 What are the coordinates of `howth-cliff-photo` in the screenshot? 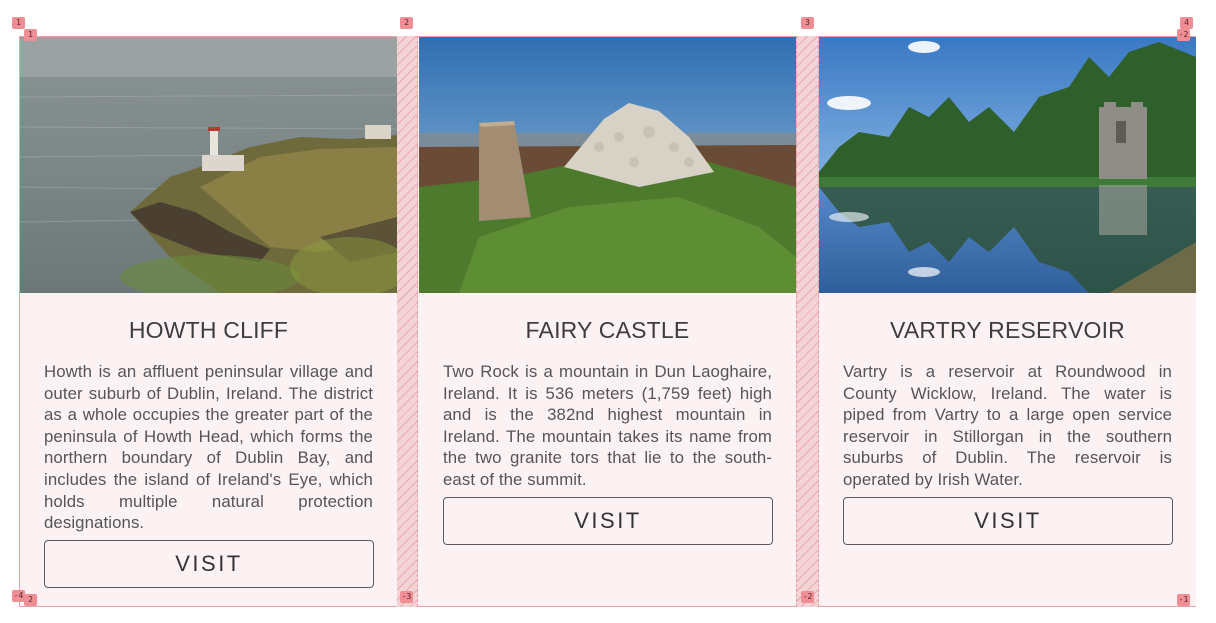 It's located at (208, 165).